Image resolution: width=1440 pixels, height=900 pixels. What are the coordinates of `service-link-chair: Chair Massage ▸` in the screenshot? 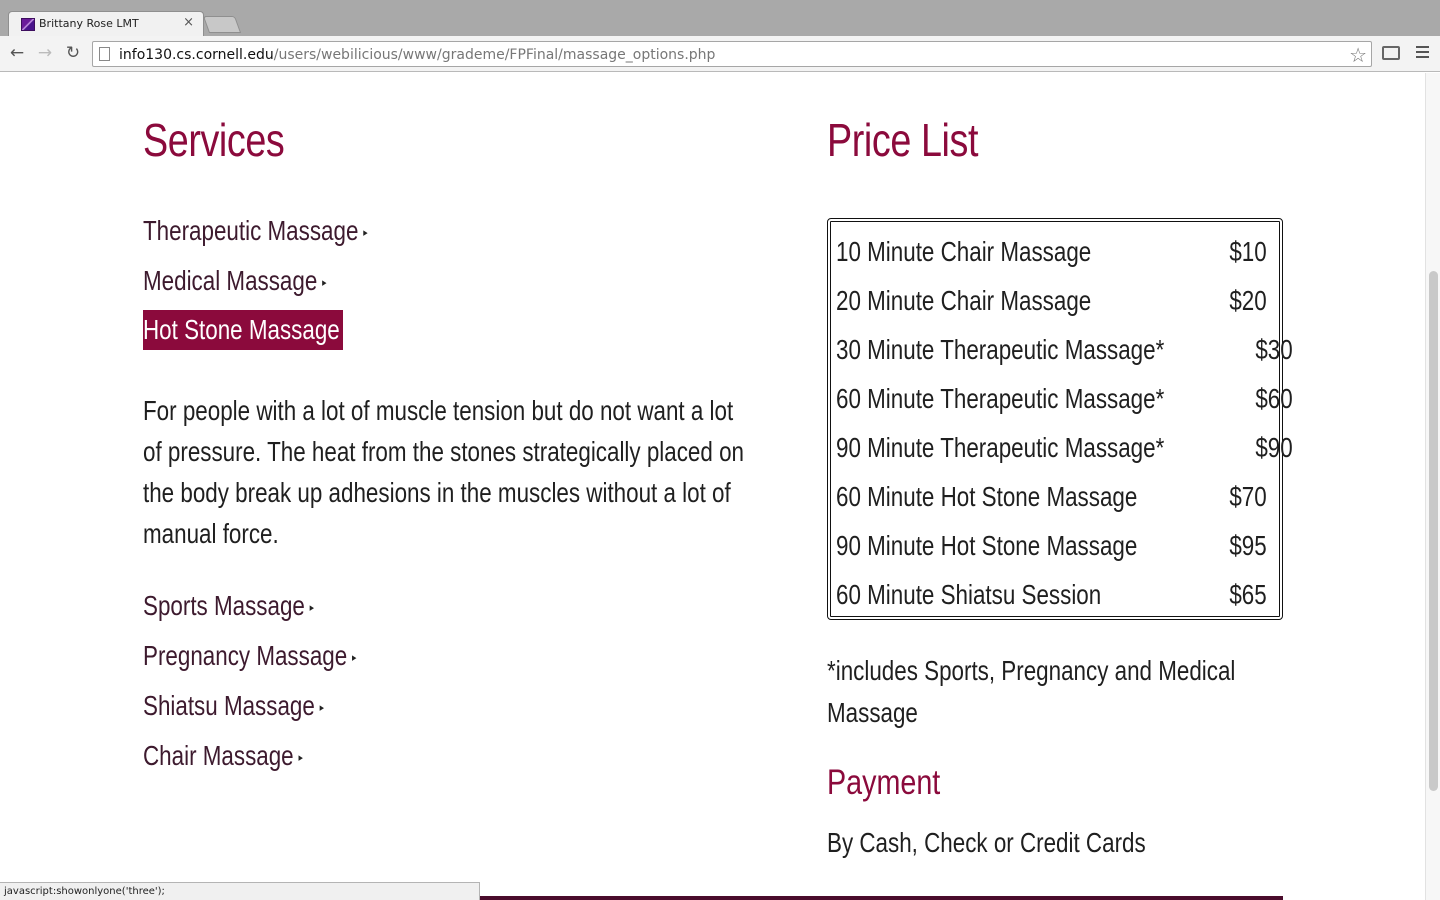 It's located at (243, 756).